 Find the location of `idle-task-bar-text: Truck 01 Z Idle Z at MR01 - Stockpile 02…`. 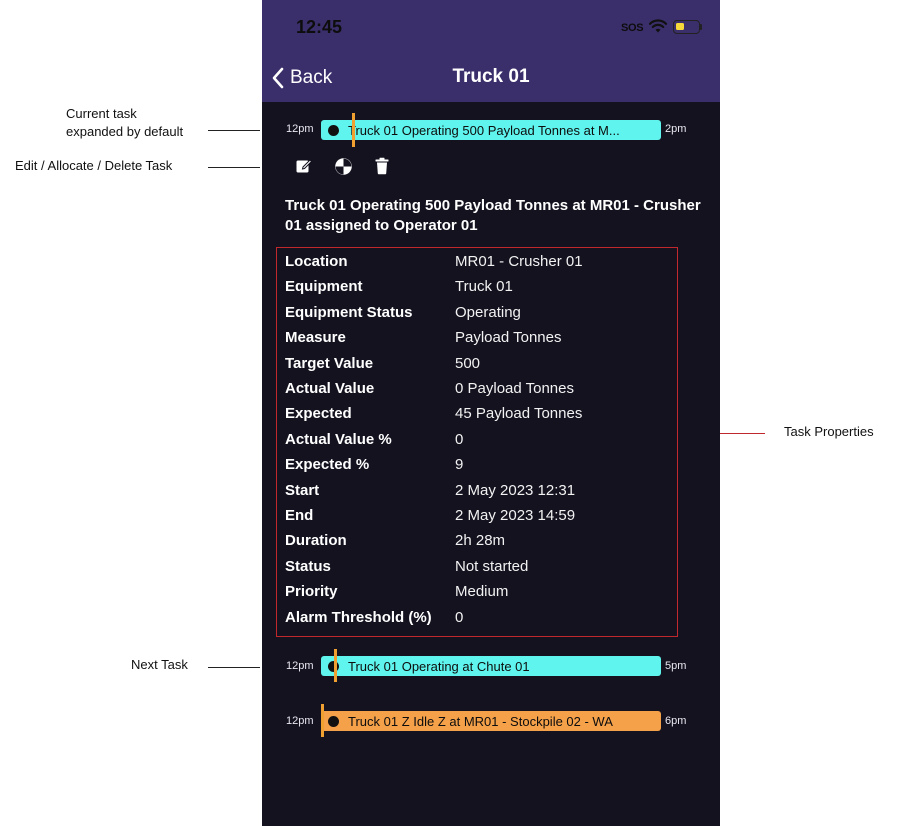

idle-task-bar-text: Truck 01 Z Idle Z at MR01 - Stockpile 02… is located at coordinates (480, 721).